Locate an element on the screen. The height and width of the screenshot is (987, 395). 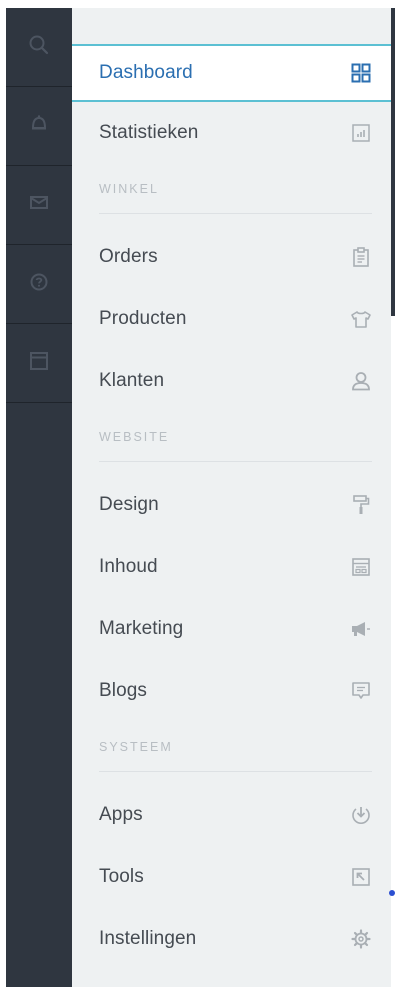
search-icon is located at coordinates (39, 45).